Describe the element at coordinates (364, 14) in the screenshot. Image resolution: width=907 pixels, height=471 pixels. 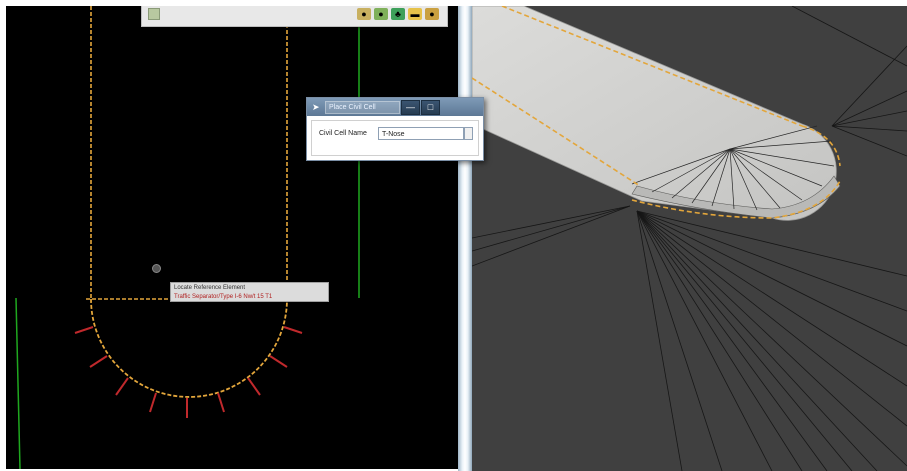
I see `tool-icon: ●` at that location.